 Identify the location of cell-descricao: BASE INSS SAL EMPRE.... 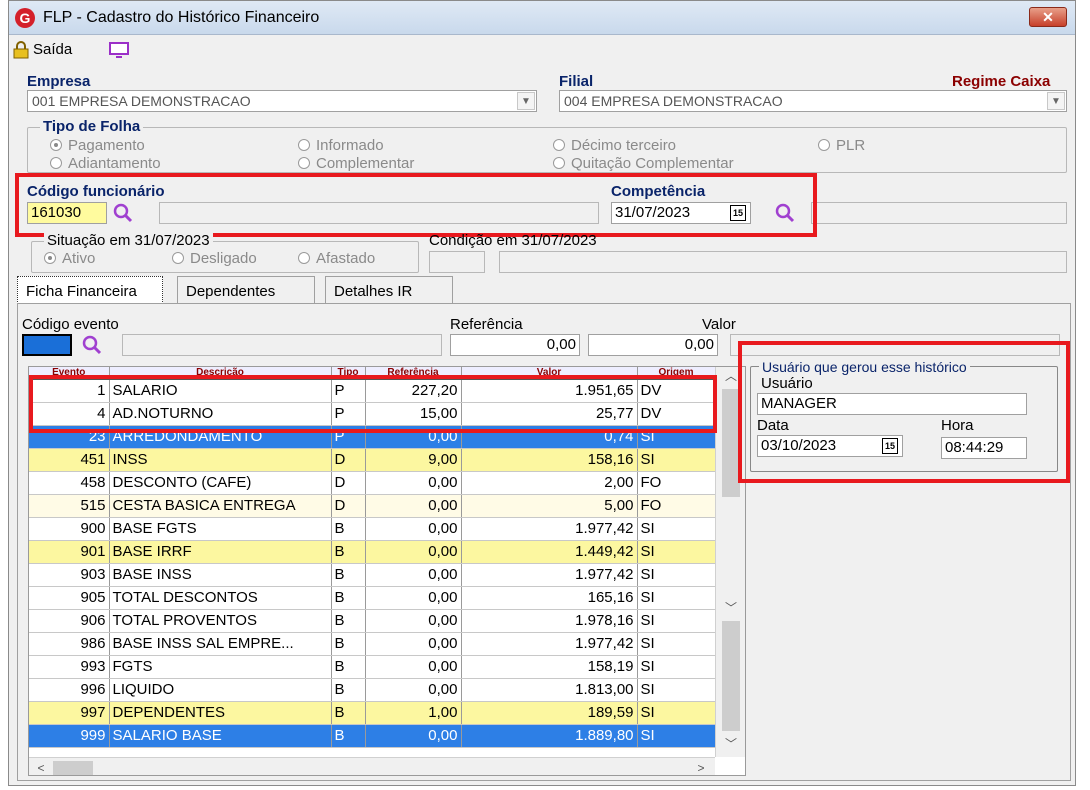
(220, 644).